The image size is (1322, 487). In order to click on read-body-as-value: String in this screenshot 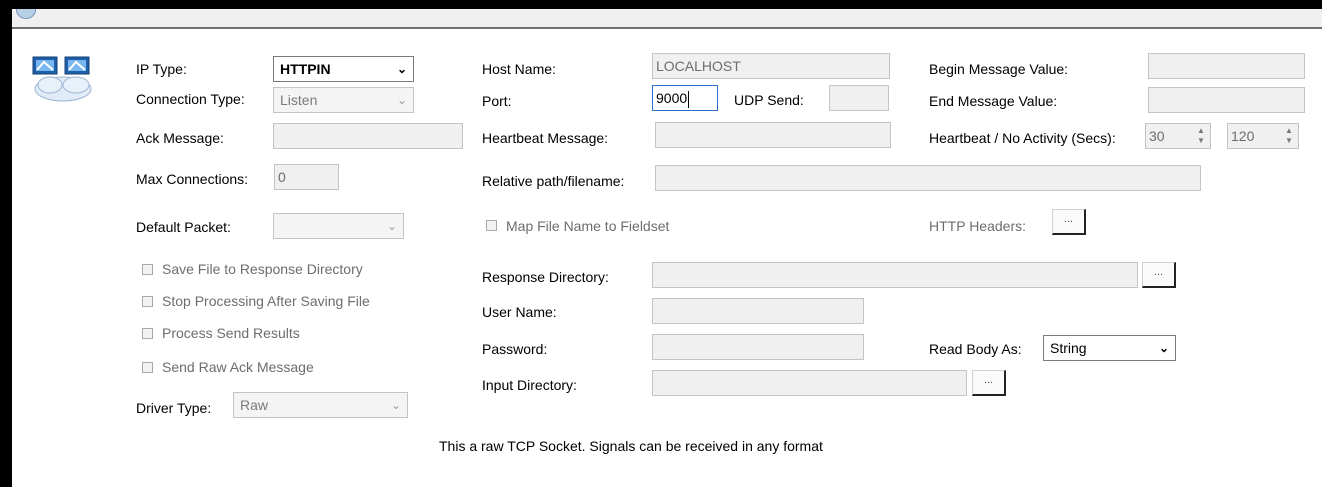, I will do `click(1068, 348)`.